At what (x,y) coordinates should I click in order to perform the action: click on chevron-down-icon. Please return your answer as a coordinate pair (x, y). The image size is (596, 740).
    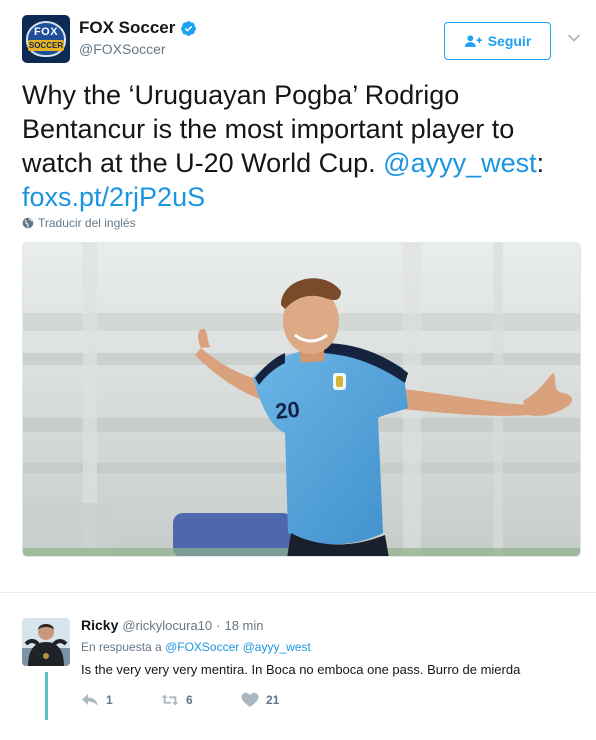
    Looking at the image, I should click on (574, 38).